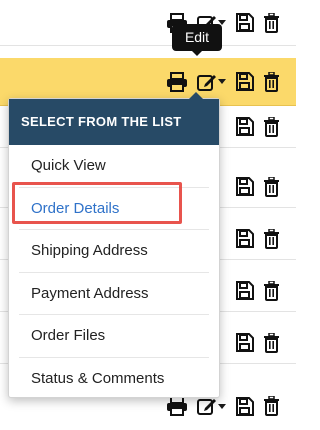  What do you see at coordinates (197, 40) in the screenshot?
I see `edit-tooltip: Edit` at bounding box center [197, 40].